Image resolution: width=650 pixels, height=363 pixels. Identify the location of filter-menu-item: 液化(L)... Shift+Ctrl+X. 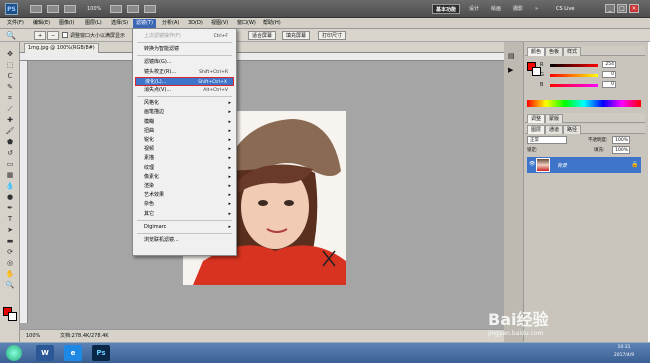
(184, 81).